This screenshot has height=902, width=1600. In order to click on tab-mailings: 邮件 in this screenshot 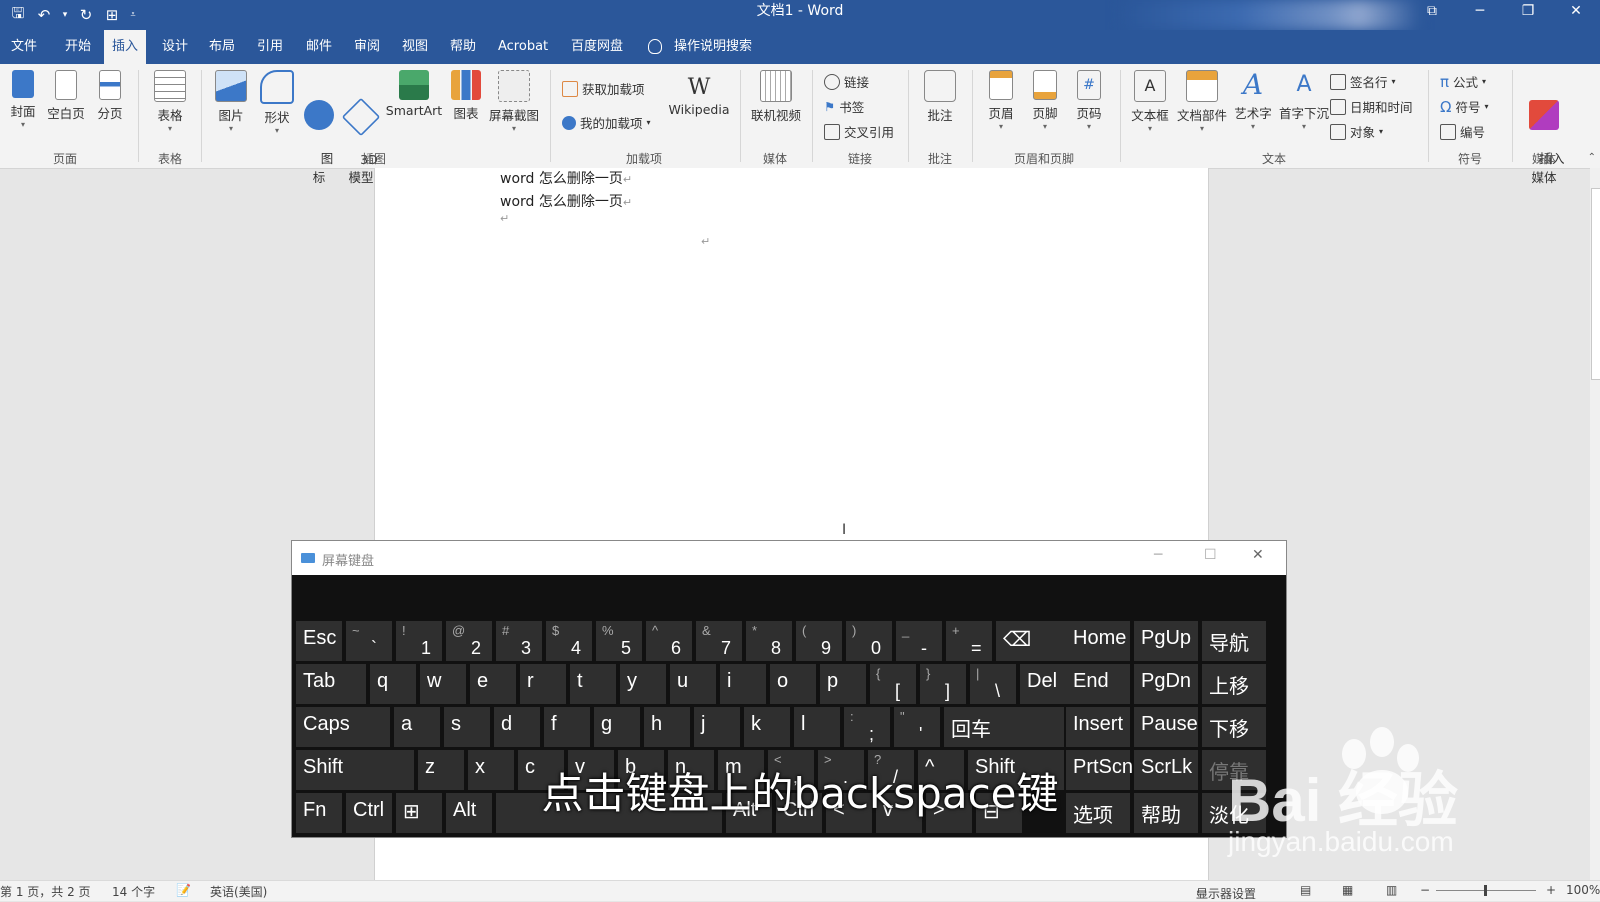, I will do `click(319, 47)`.